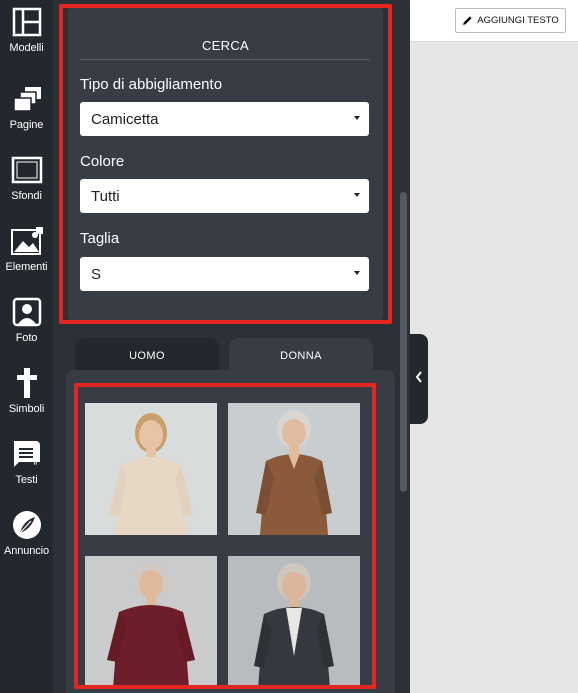  I want to click on pages-icon, so click(27, 99).